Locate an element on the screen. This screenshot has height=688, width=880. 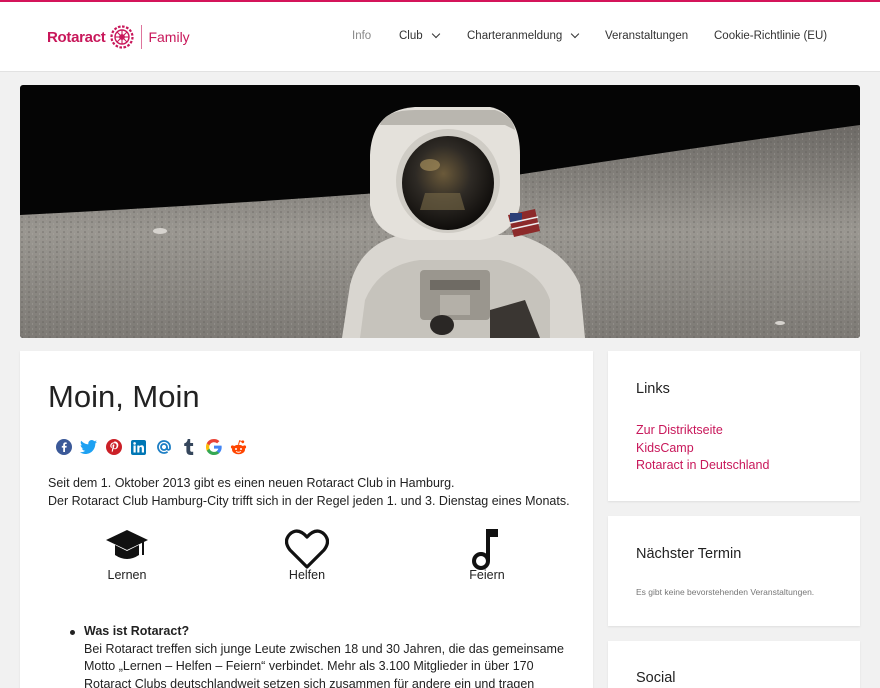
feature-label: Lernen is located at coordinates (127, 575).